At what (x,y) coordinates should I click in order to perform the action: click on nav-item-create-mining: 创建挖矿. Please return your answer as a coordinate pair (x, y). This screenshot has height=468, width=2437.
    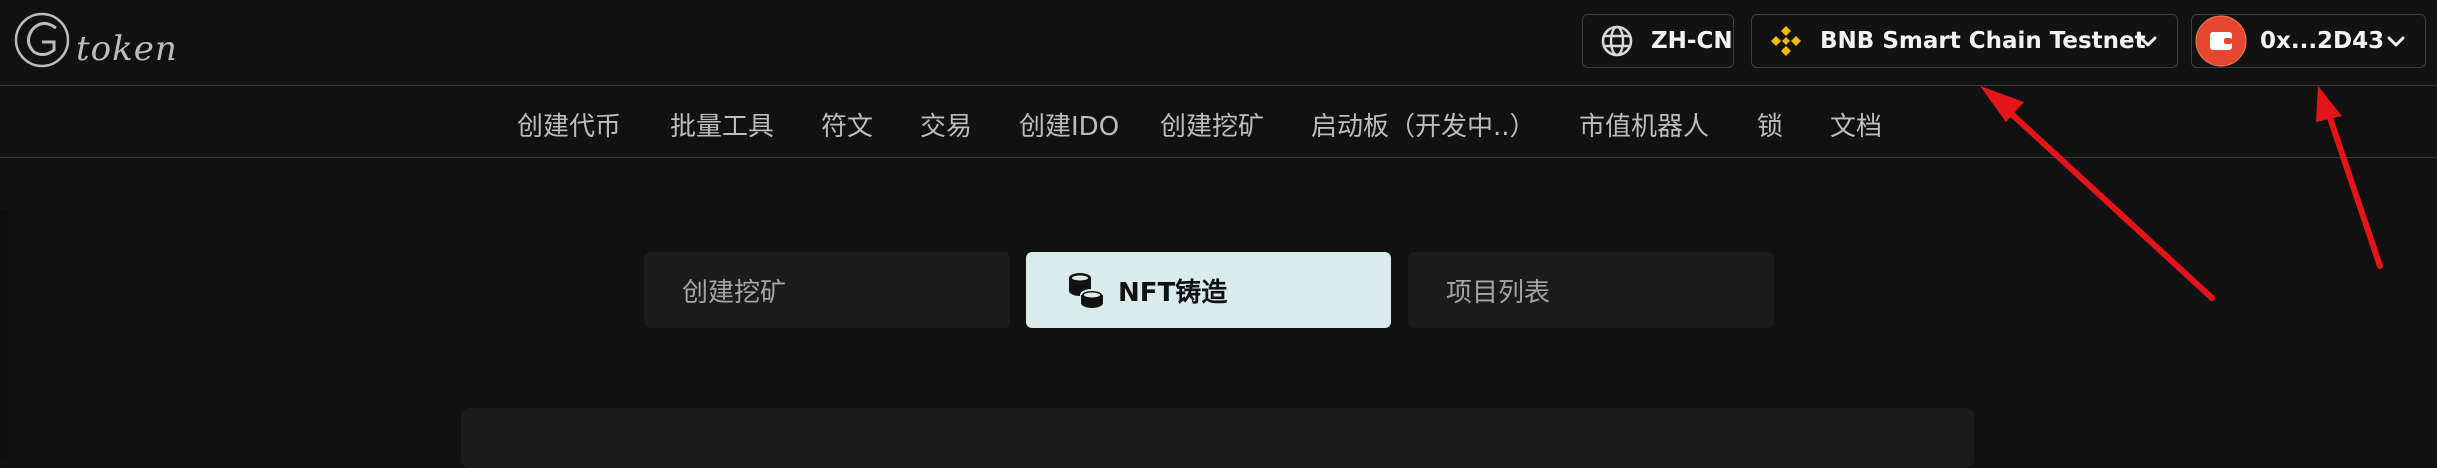
    Looking at the image, I should click on (1212, 124).